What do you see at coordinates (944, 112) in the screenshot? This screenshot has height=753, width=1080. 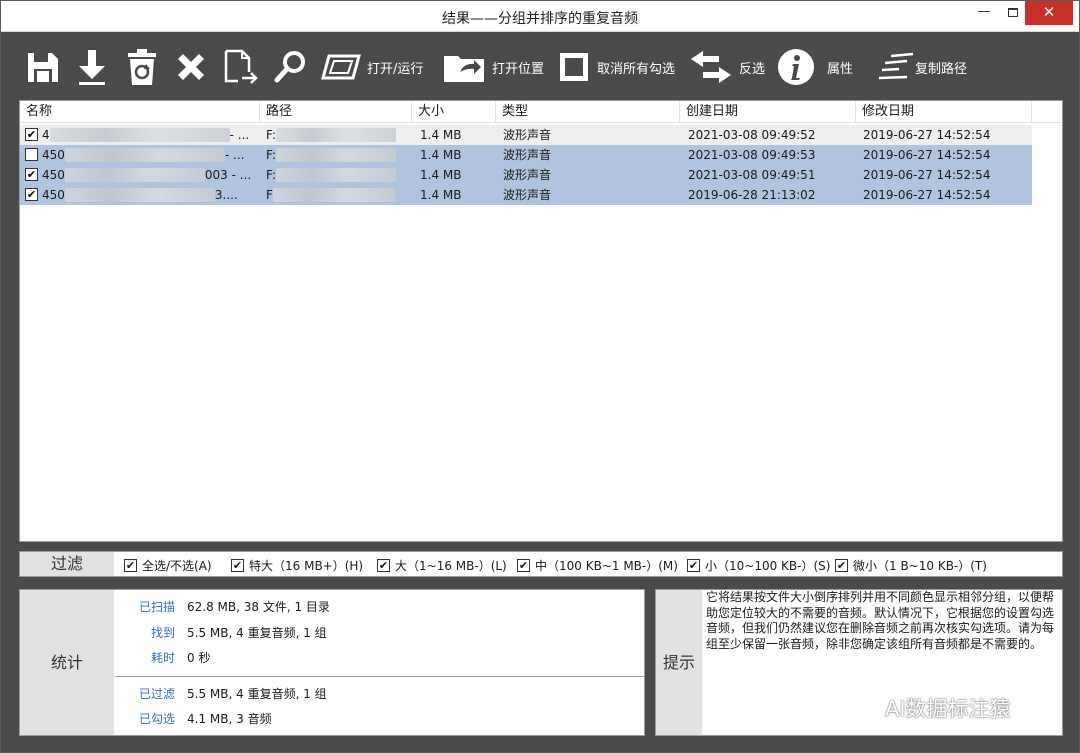 I see `column-header-modified: 修改日期` at bounding box center [944, 112].